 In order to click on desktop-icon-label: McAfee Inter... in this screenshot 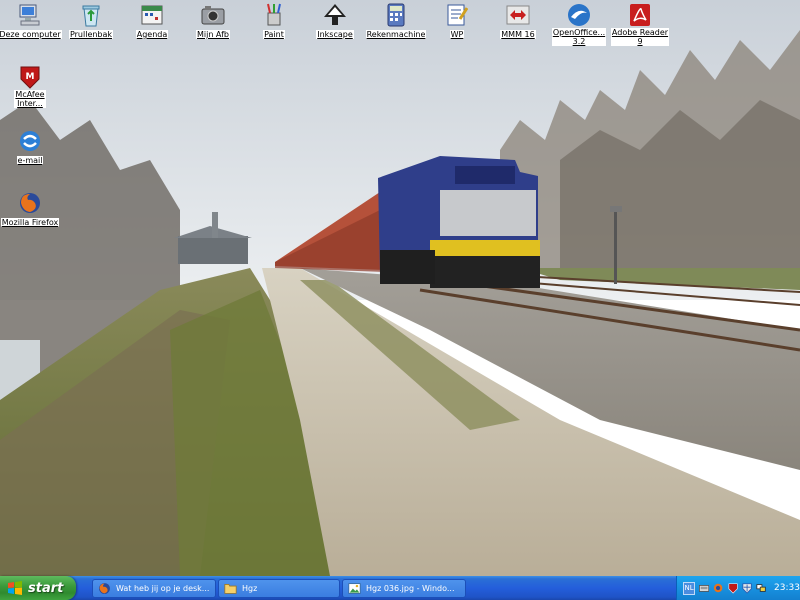, I will do `click(30, 99)`.